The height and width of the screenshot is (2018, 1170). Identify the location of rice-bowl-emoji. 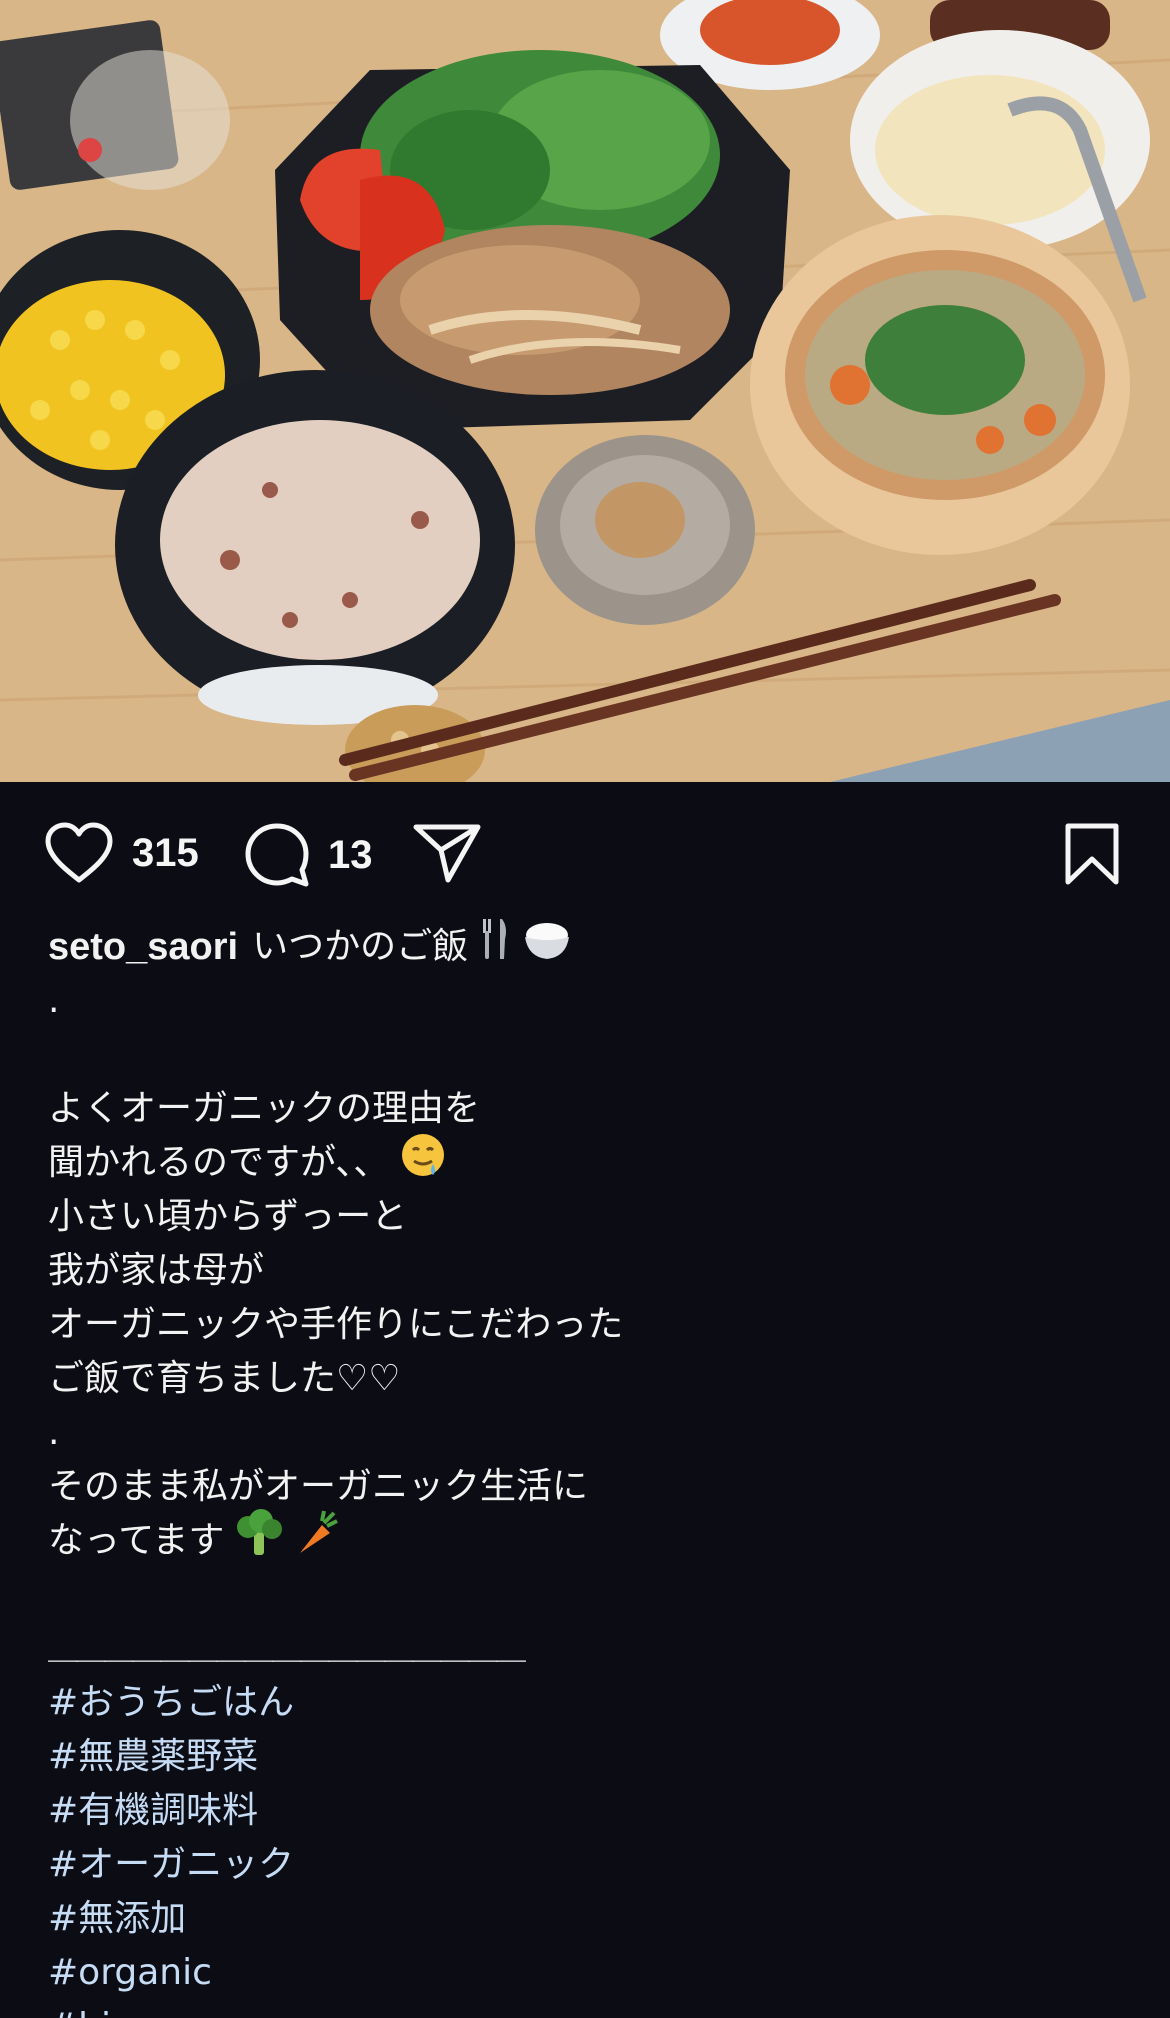
(547, 947).